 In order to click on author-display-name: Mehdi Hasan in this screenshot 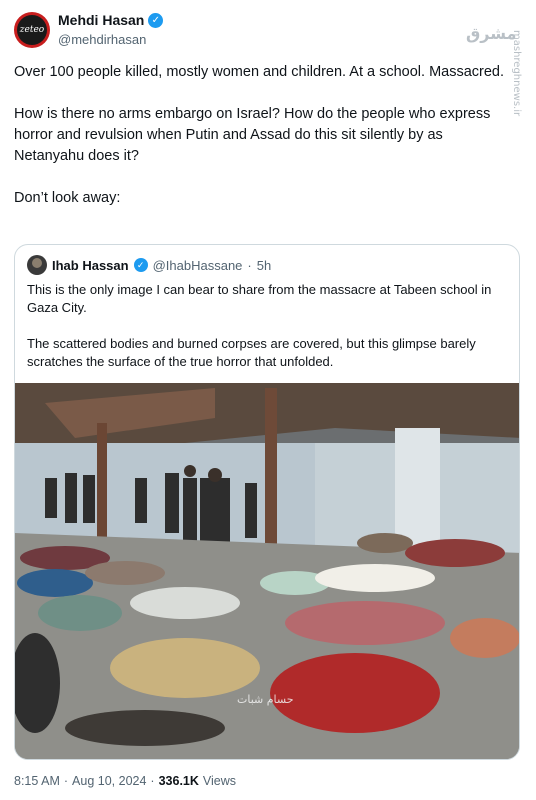, I will do `click(101, 20)`.